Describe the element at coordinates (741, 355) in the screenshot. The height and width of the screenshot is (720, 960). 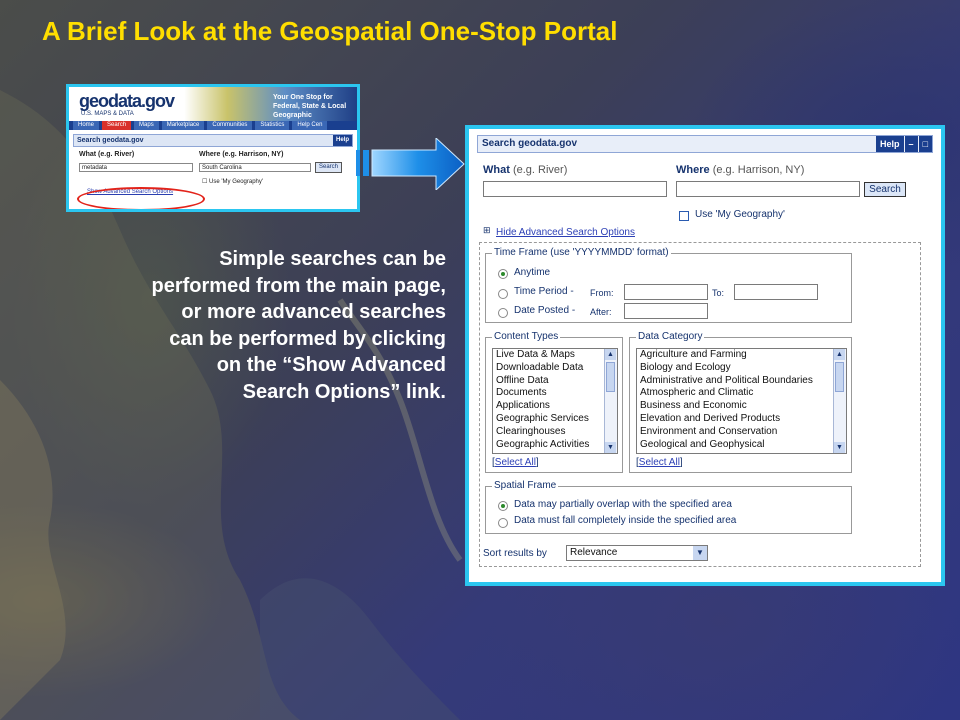
I see `list-item: Agriculture and Farming` at that location.